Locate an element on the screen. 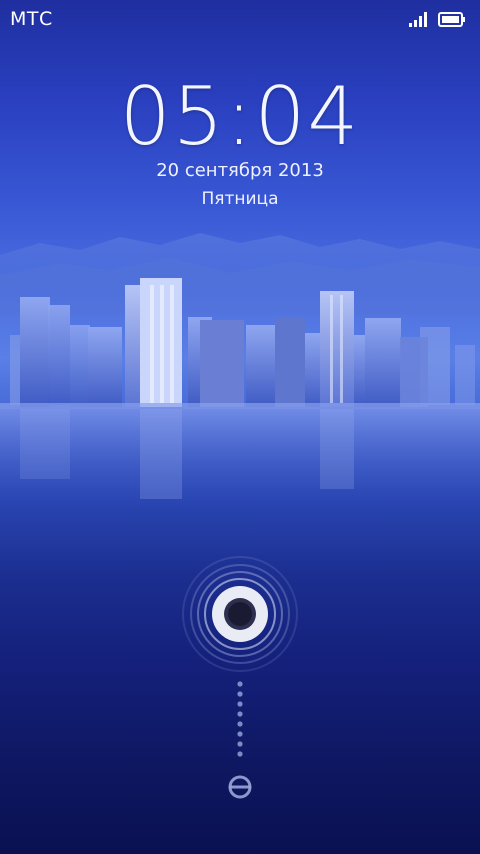 This screenshot has height=854, width=480. signal-bars-icon is located at coordinates (418, 19).